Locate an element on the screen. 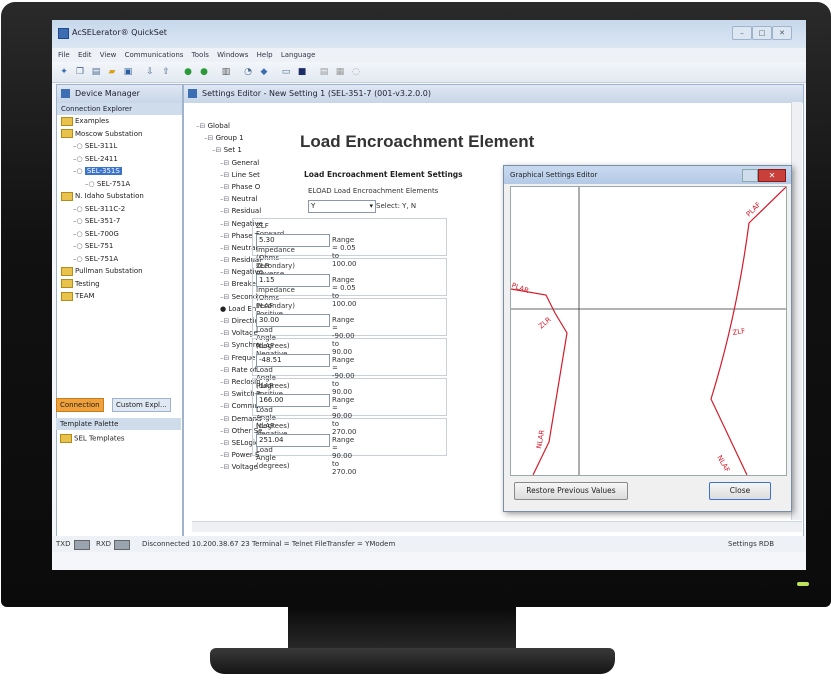 The height and width of the screenshot is (682, 831). maximize-button: □ is located at coordinates (762, 33).